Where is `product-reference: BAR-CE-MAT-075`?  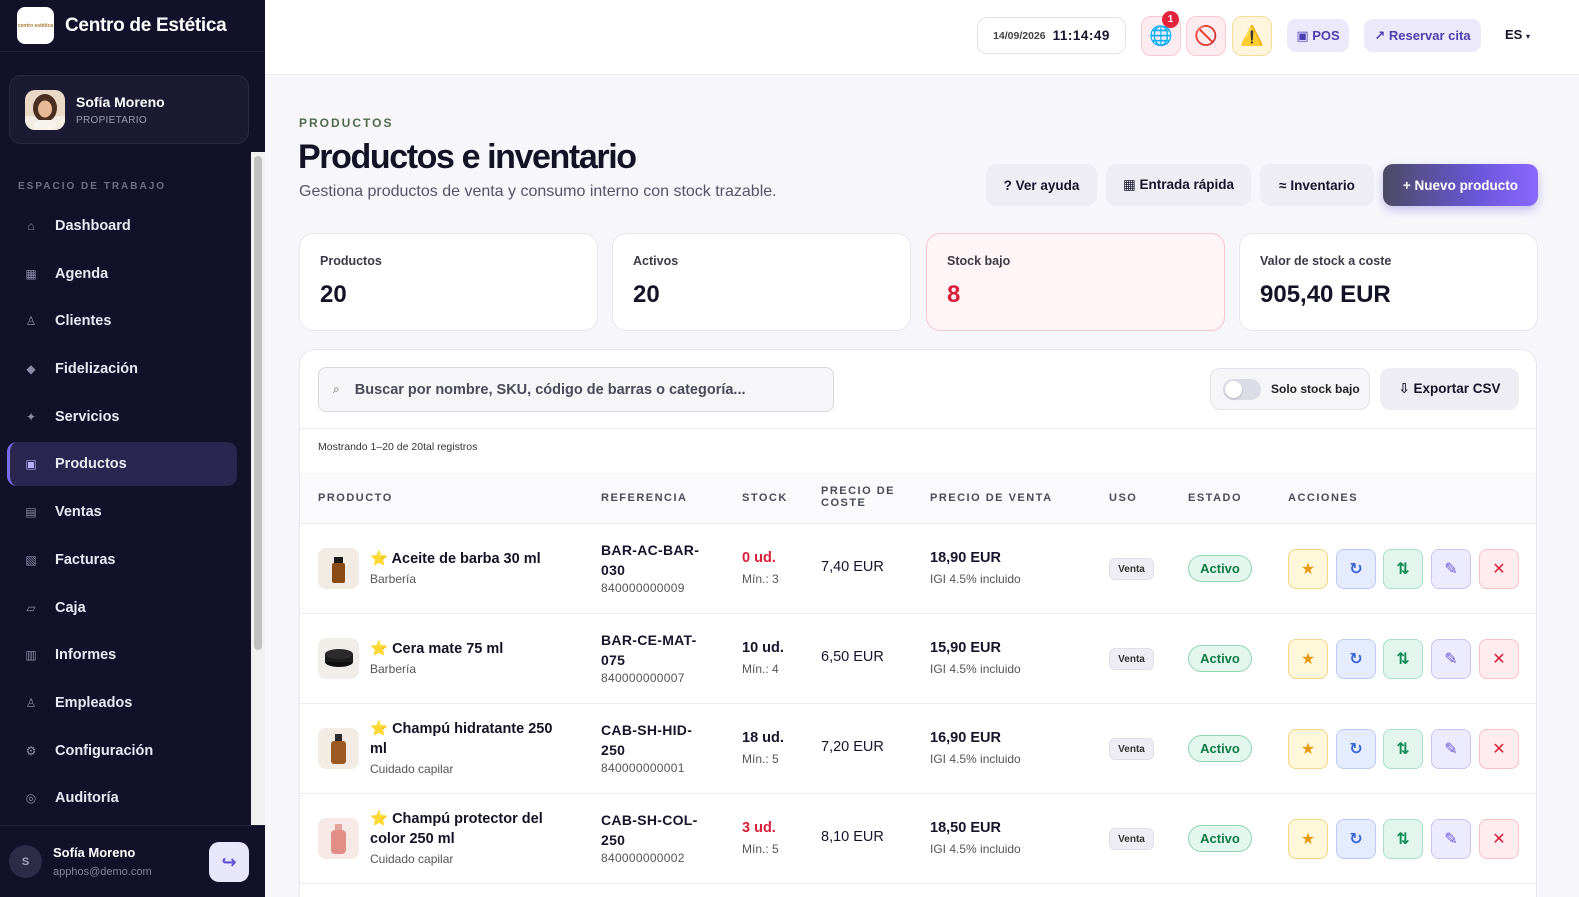
product-reference: BAR-CE-MAT-075 is located at coordinates (649, 650).